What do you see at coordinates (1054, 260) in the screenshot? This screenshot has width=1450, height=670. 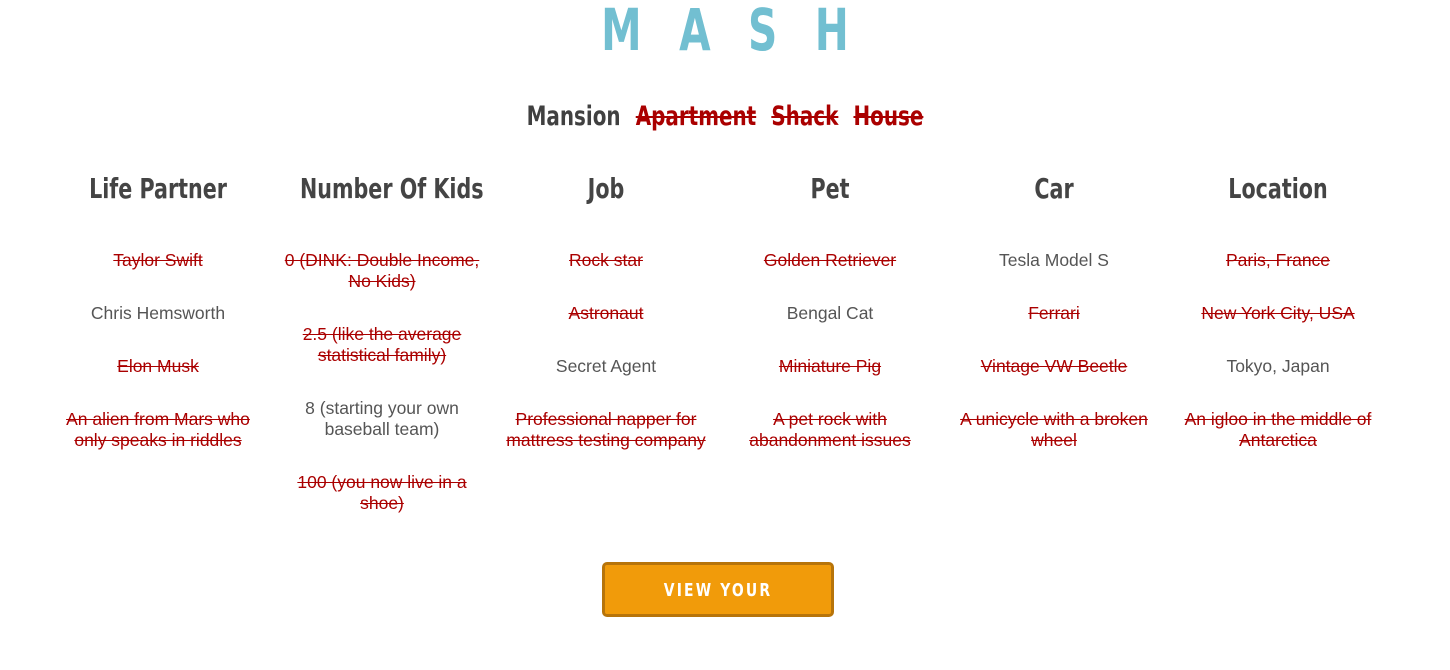 I see `option-item: Tesla Model S` at bounding box center [1054, 260].